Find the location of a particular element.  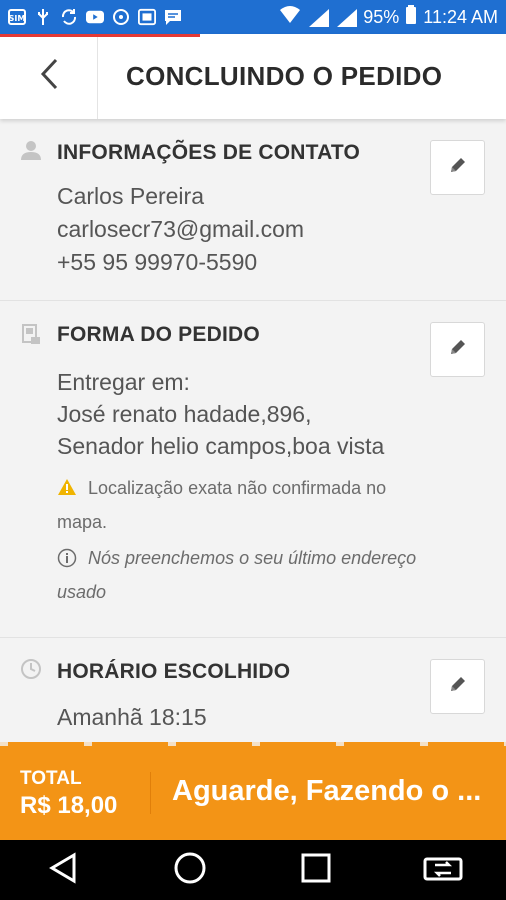

youtube-icon is located at coordinates (95, 17).